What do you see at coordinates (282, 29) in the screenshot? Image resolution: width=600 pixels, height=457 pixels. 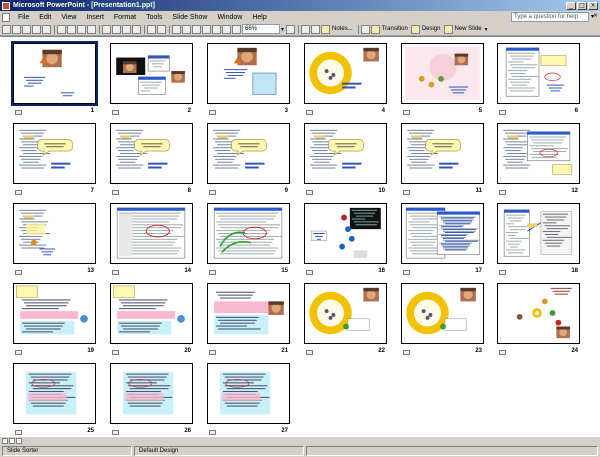 I see `zoom-chevron-down-icon: ▾` at bounding box center [282, 29].